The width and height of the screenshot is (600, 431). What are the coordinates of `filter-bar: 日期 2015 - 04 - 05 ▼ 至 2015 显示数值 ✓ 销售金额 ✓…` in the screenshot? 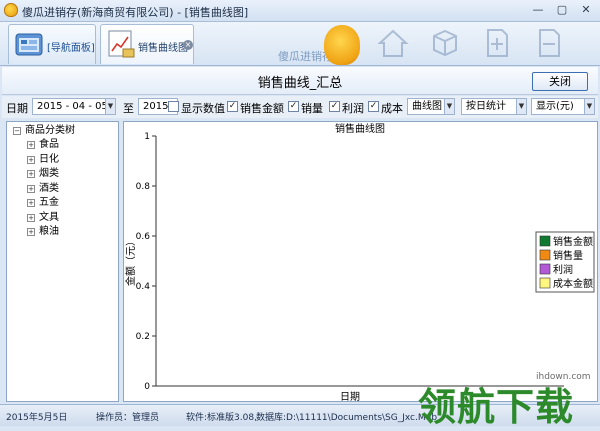 It's located at (300, 107).